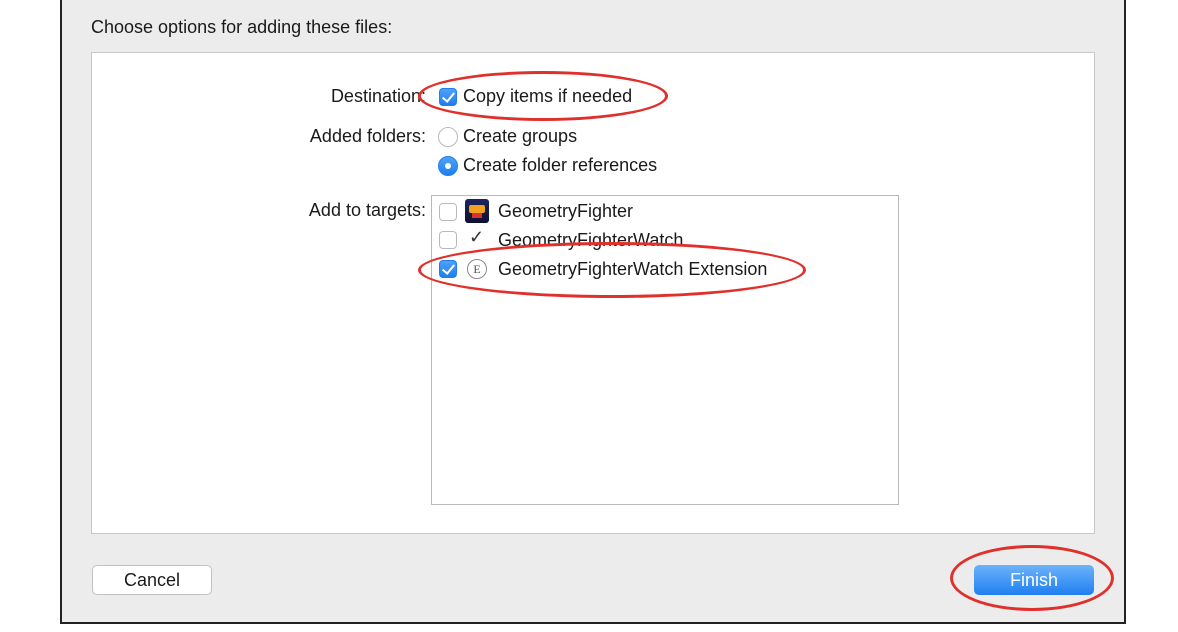  I want to click on dialog-heading: Choose options for adding these files:, so click(242, 27).